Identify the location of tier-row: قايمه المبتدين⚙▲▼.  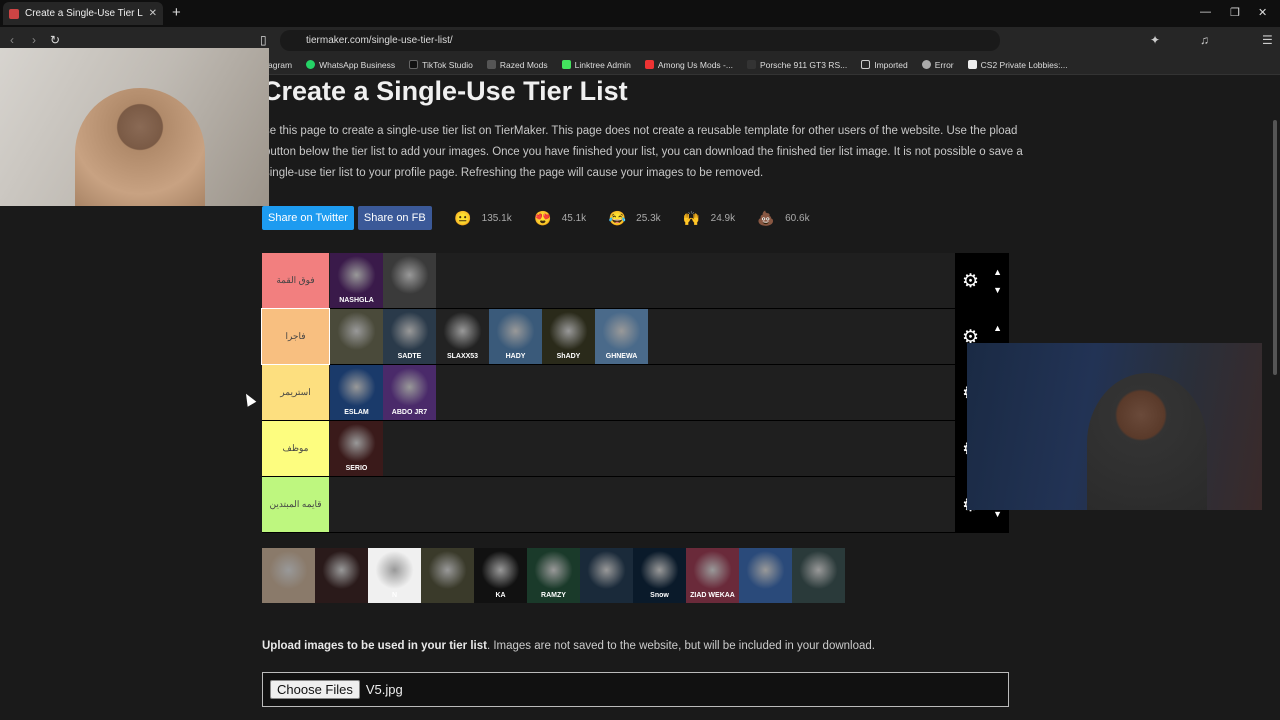
(635, 505).